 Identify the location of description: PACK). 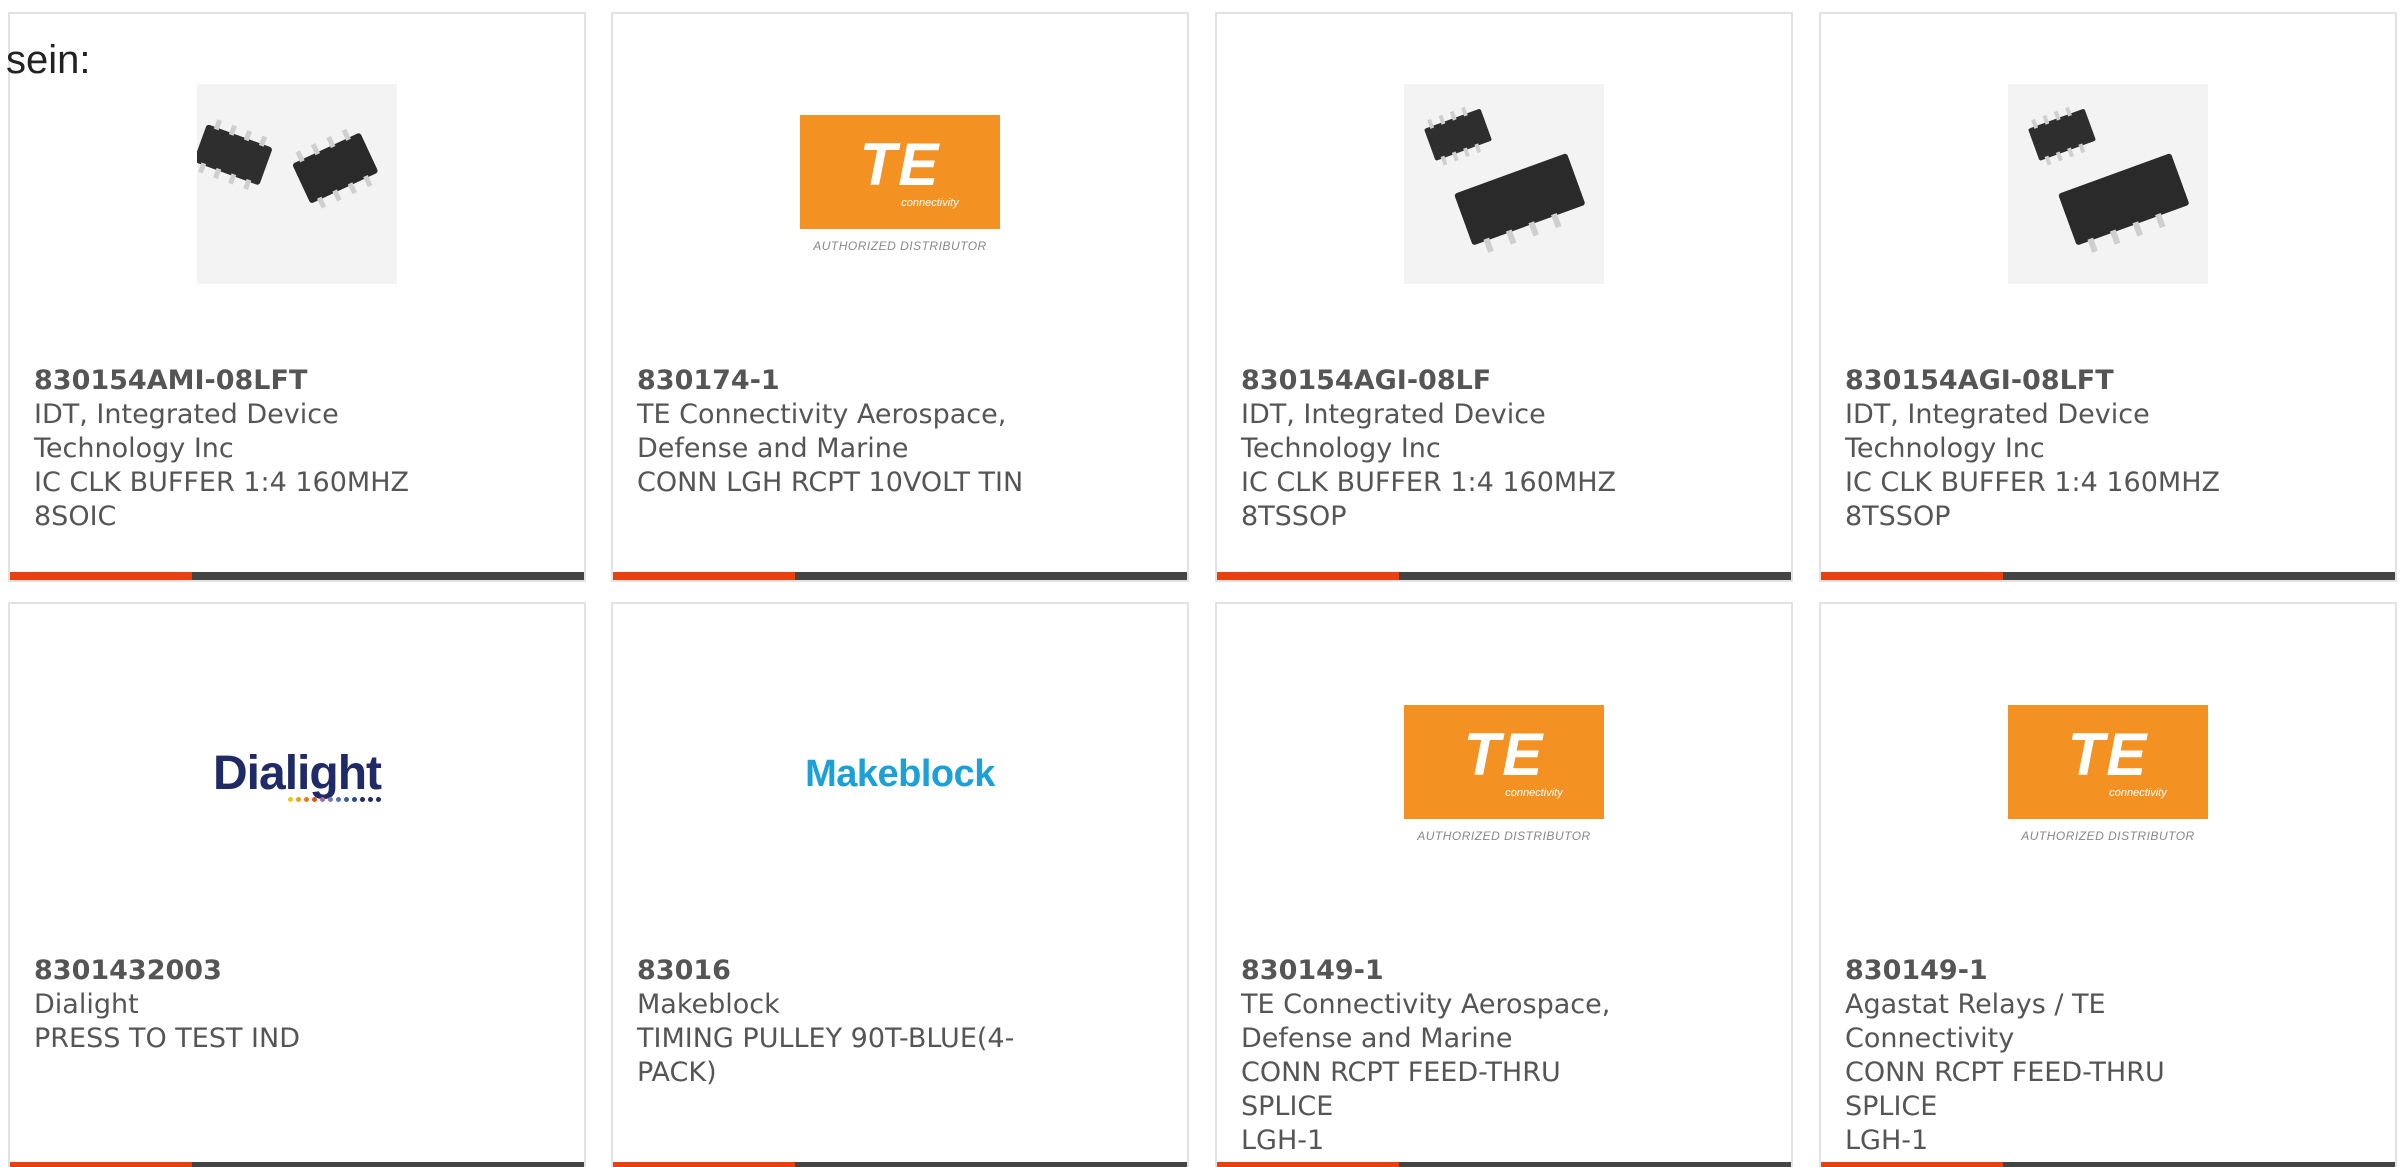
(677, 1072).